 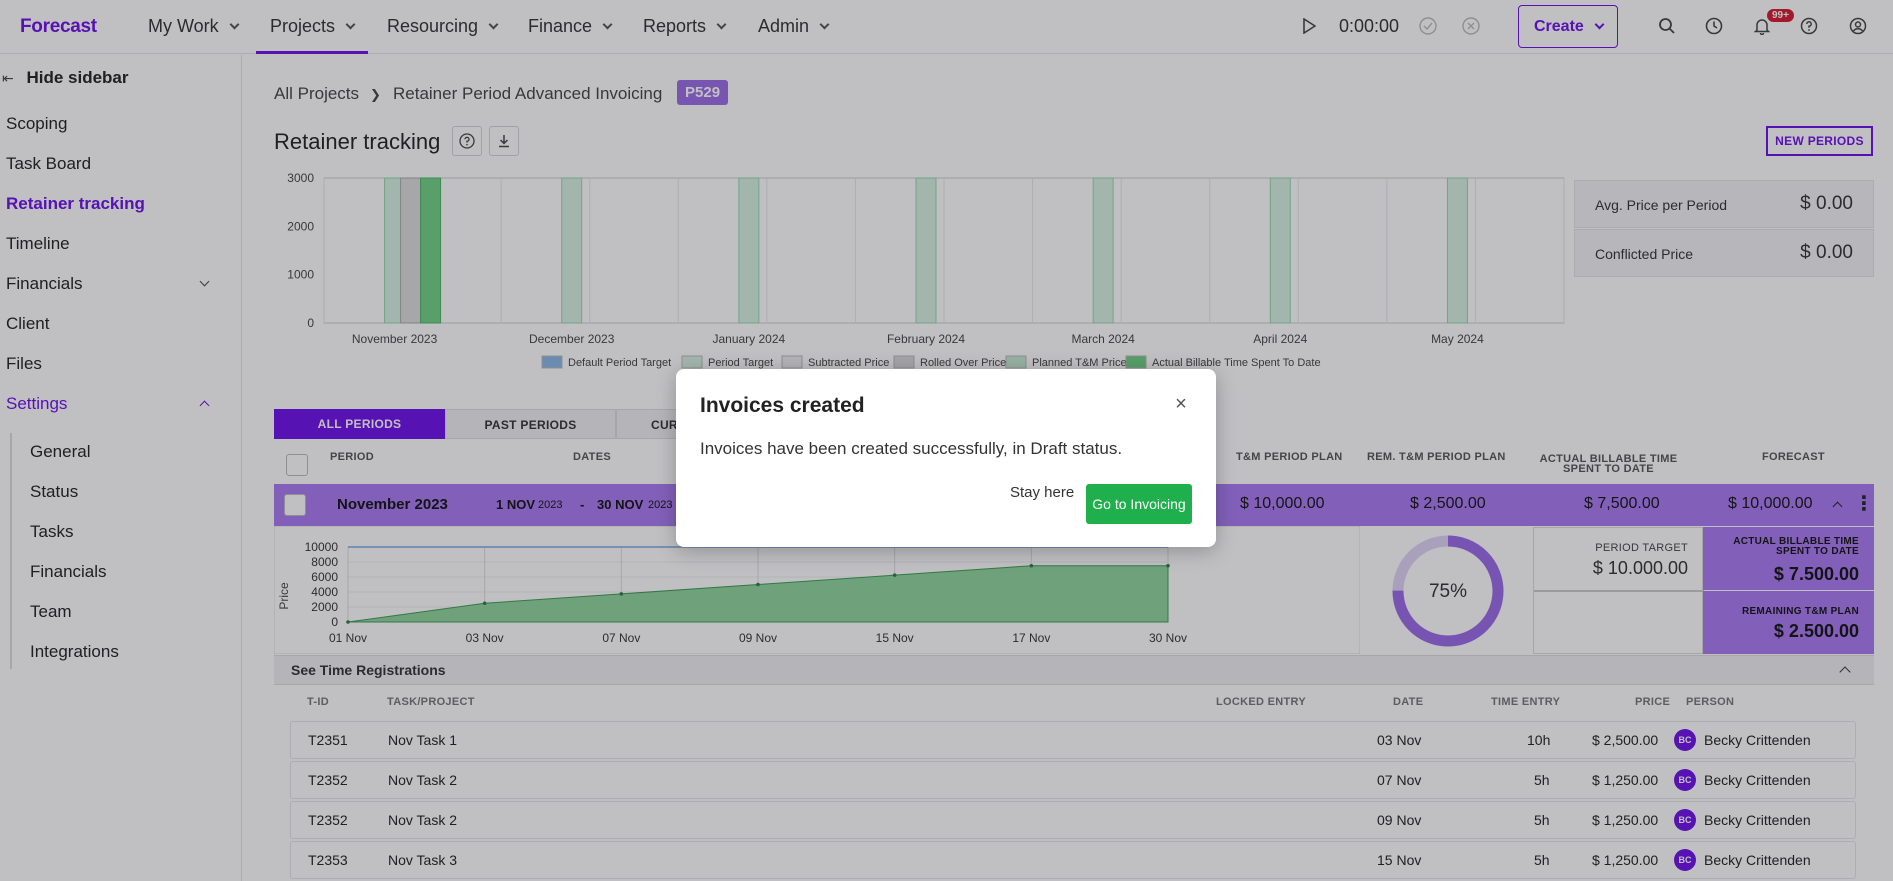 I want to click on close-icon: ×, so click(x=1181, y=404).